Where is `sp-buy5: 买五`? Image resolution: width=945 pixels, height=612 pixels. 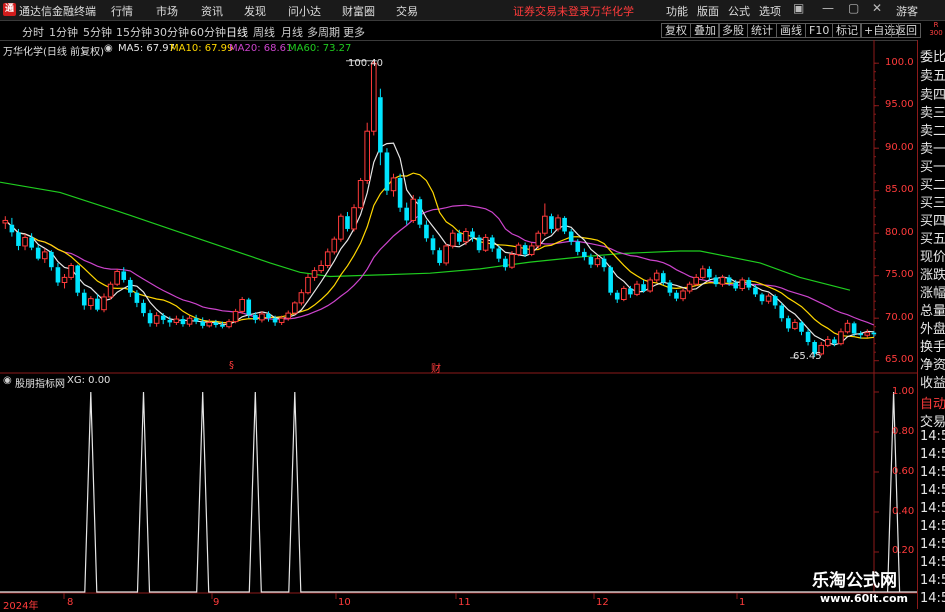
sp-buy5: 买五 is located at coordinates (932, 237).